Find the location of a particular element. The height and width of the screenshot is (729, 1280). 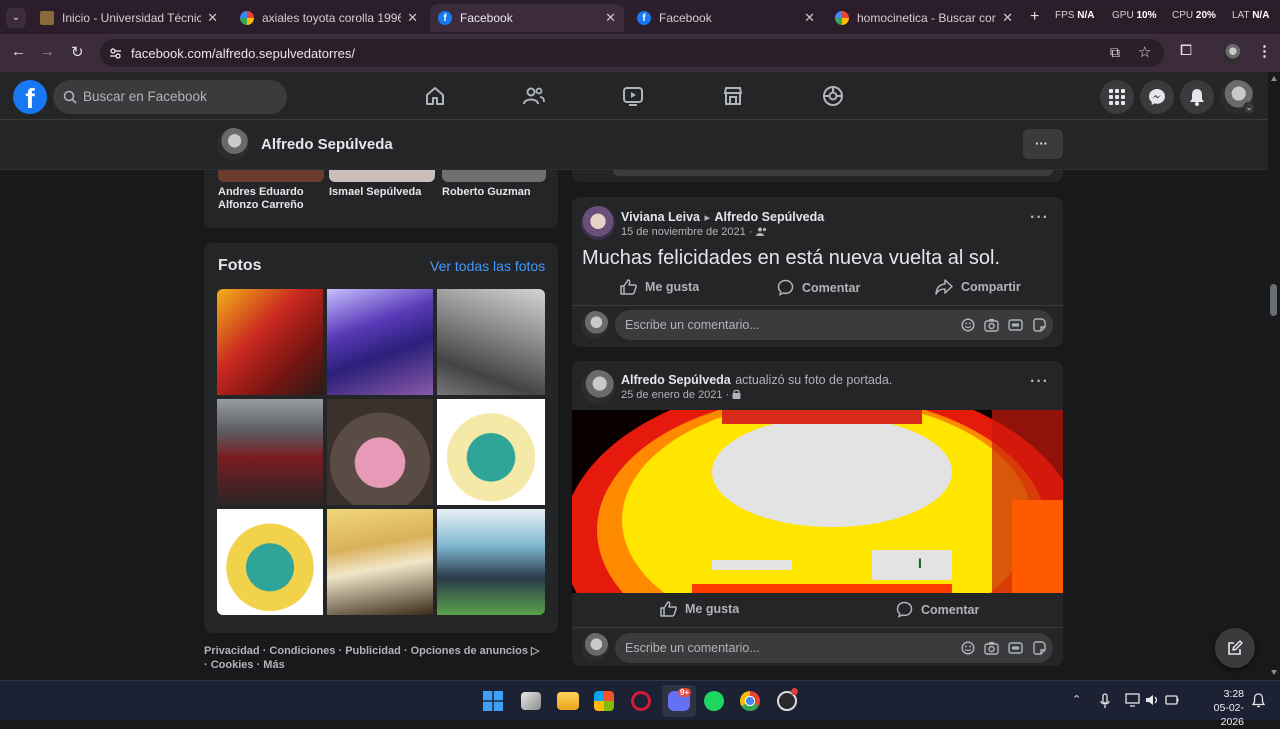

facebook-search-input: Buscar en Facebook is located at coordinates (170, 97).